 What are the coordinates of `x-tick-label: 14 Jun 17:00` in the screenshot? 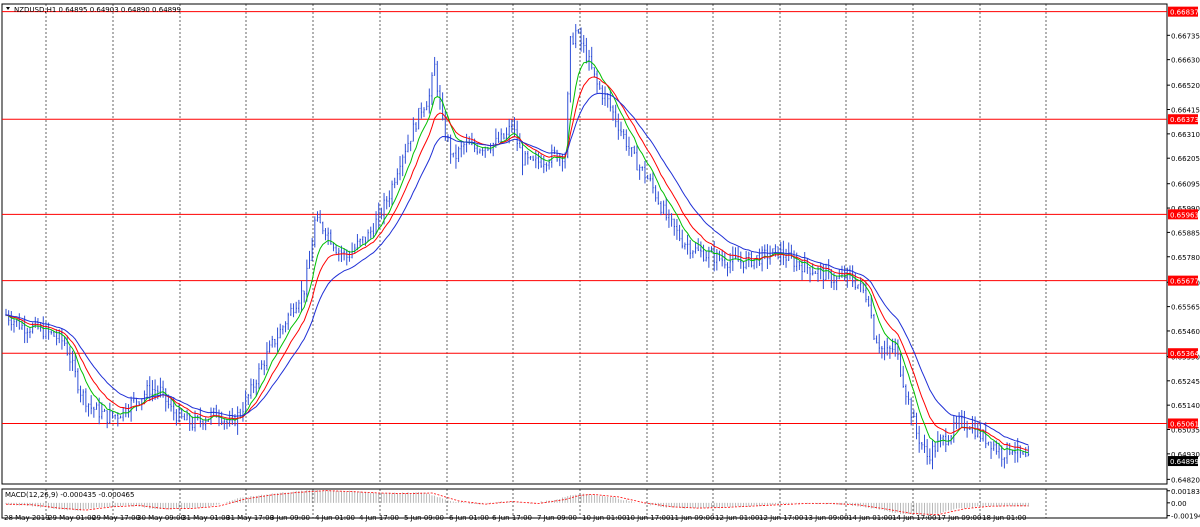 It's located at (914, 518).